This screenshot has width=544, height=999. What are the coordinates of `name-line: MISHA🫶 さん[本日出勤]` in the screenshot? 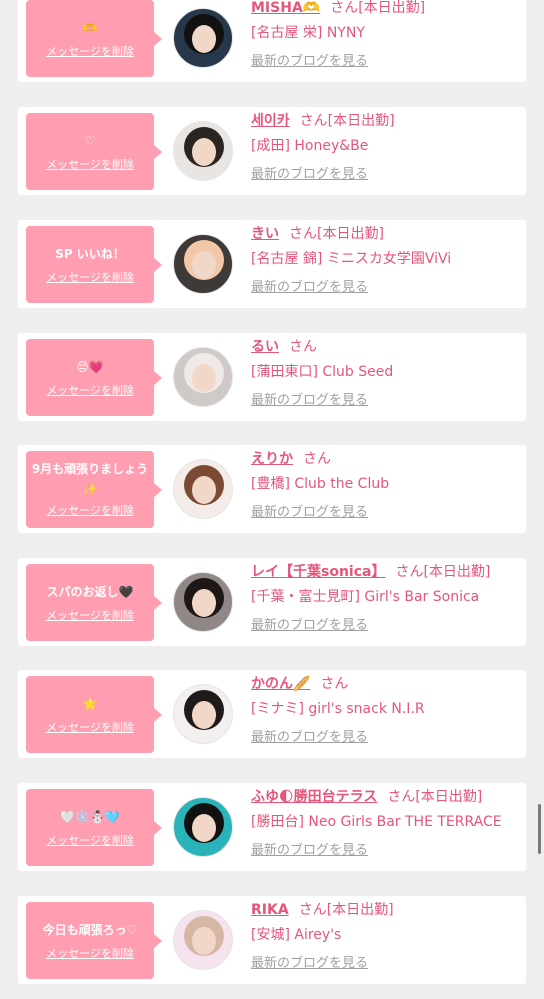 It's located at (338, 9).